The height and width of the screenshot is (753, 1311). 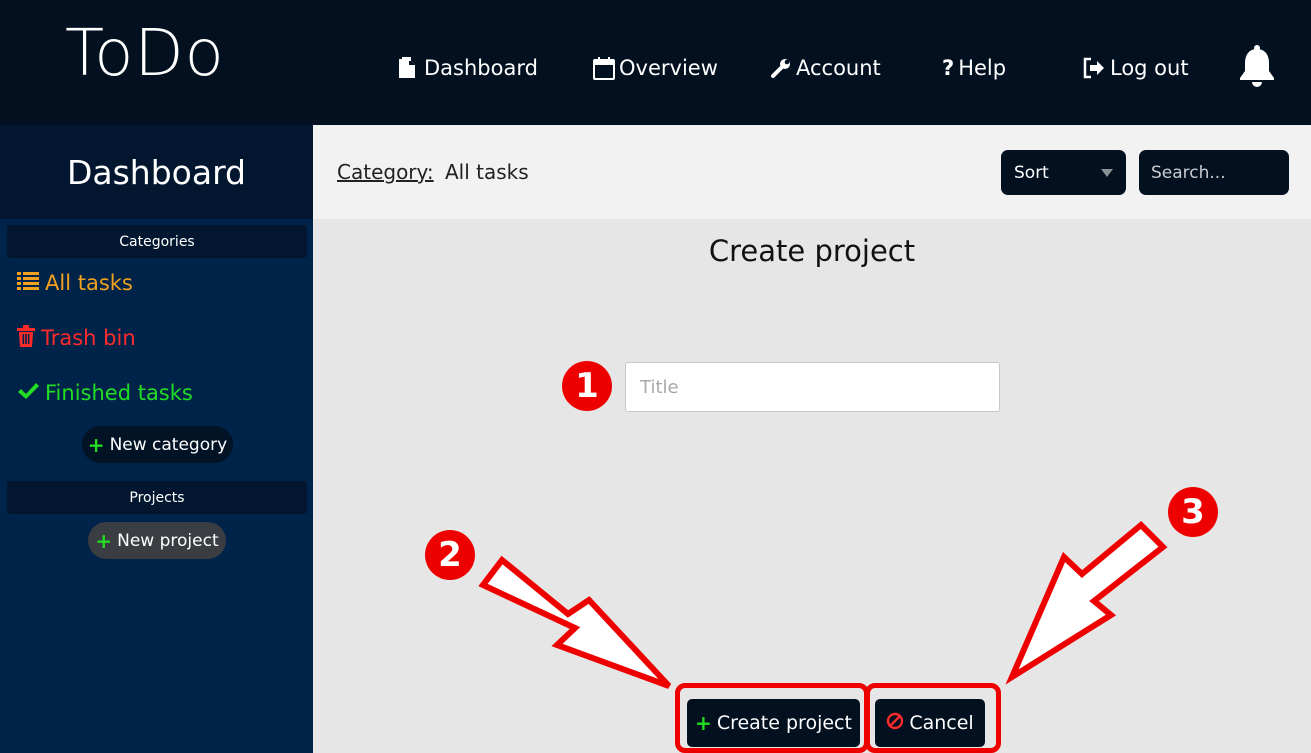 What do you see at coordinates (1031, 172) in the screenshot?
I see `sort-label: Sort` at bounding box center [1031, 172].